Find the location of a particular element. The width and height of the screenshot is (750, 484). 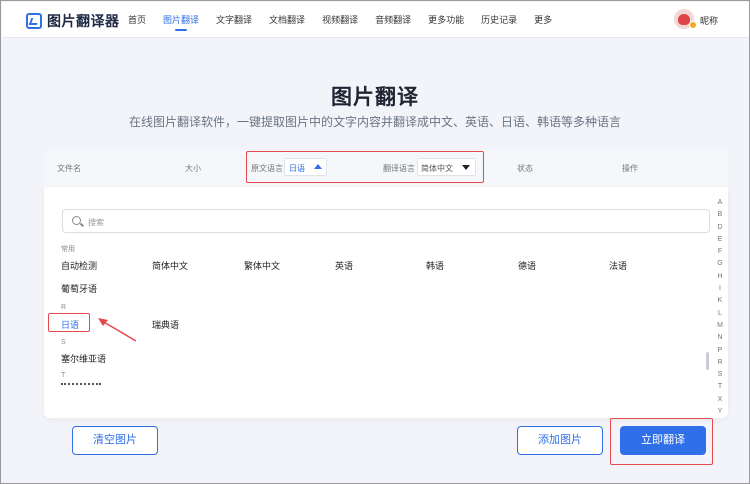

index-letter: K is located at coordinates (720, 301).